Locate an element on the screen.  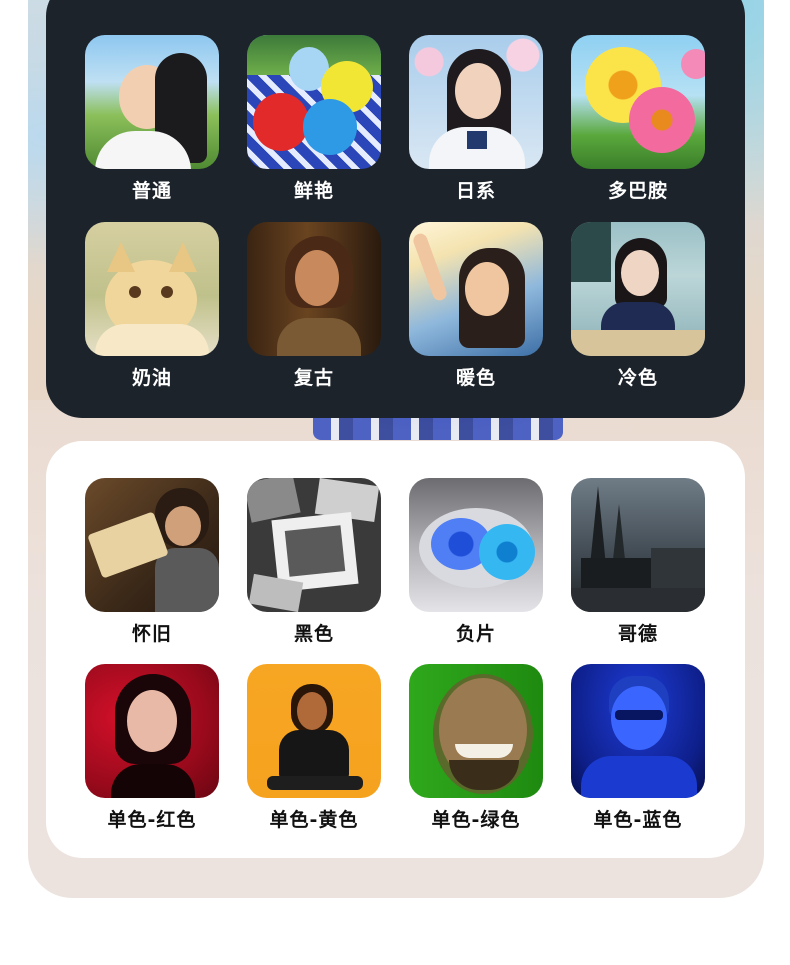
style-label: 复古 is located at coordinates (313, 378).